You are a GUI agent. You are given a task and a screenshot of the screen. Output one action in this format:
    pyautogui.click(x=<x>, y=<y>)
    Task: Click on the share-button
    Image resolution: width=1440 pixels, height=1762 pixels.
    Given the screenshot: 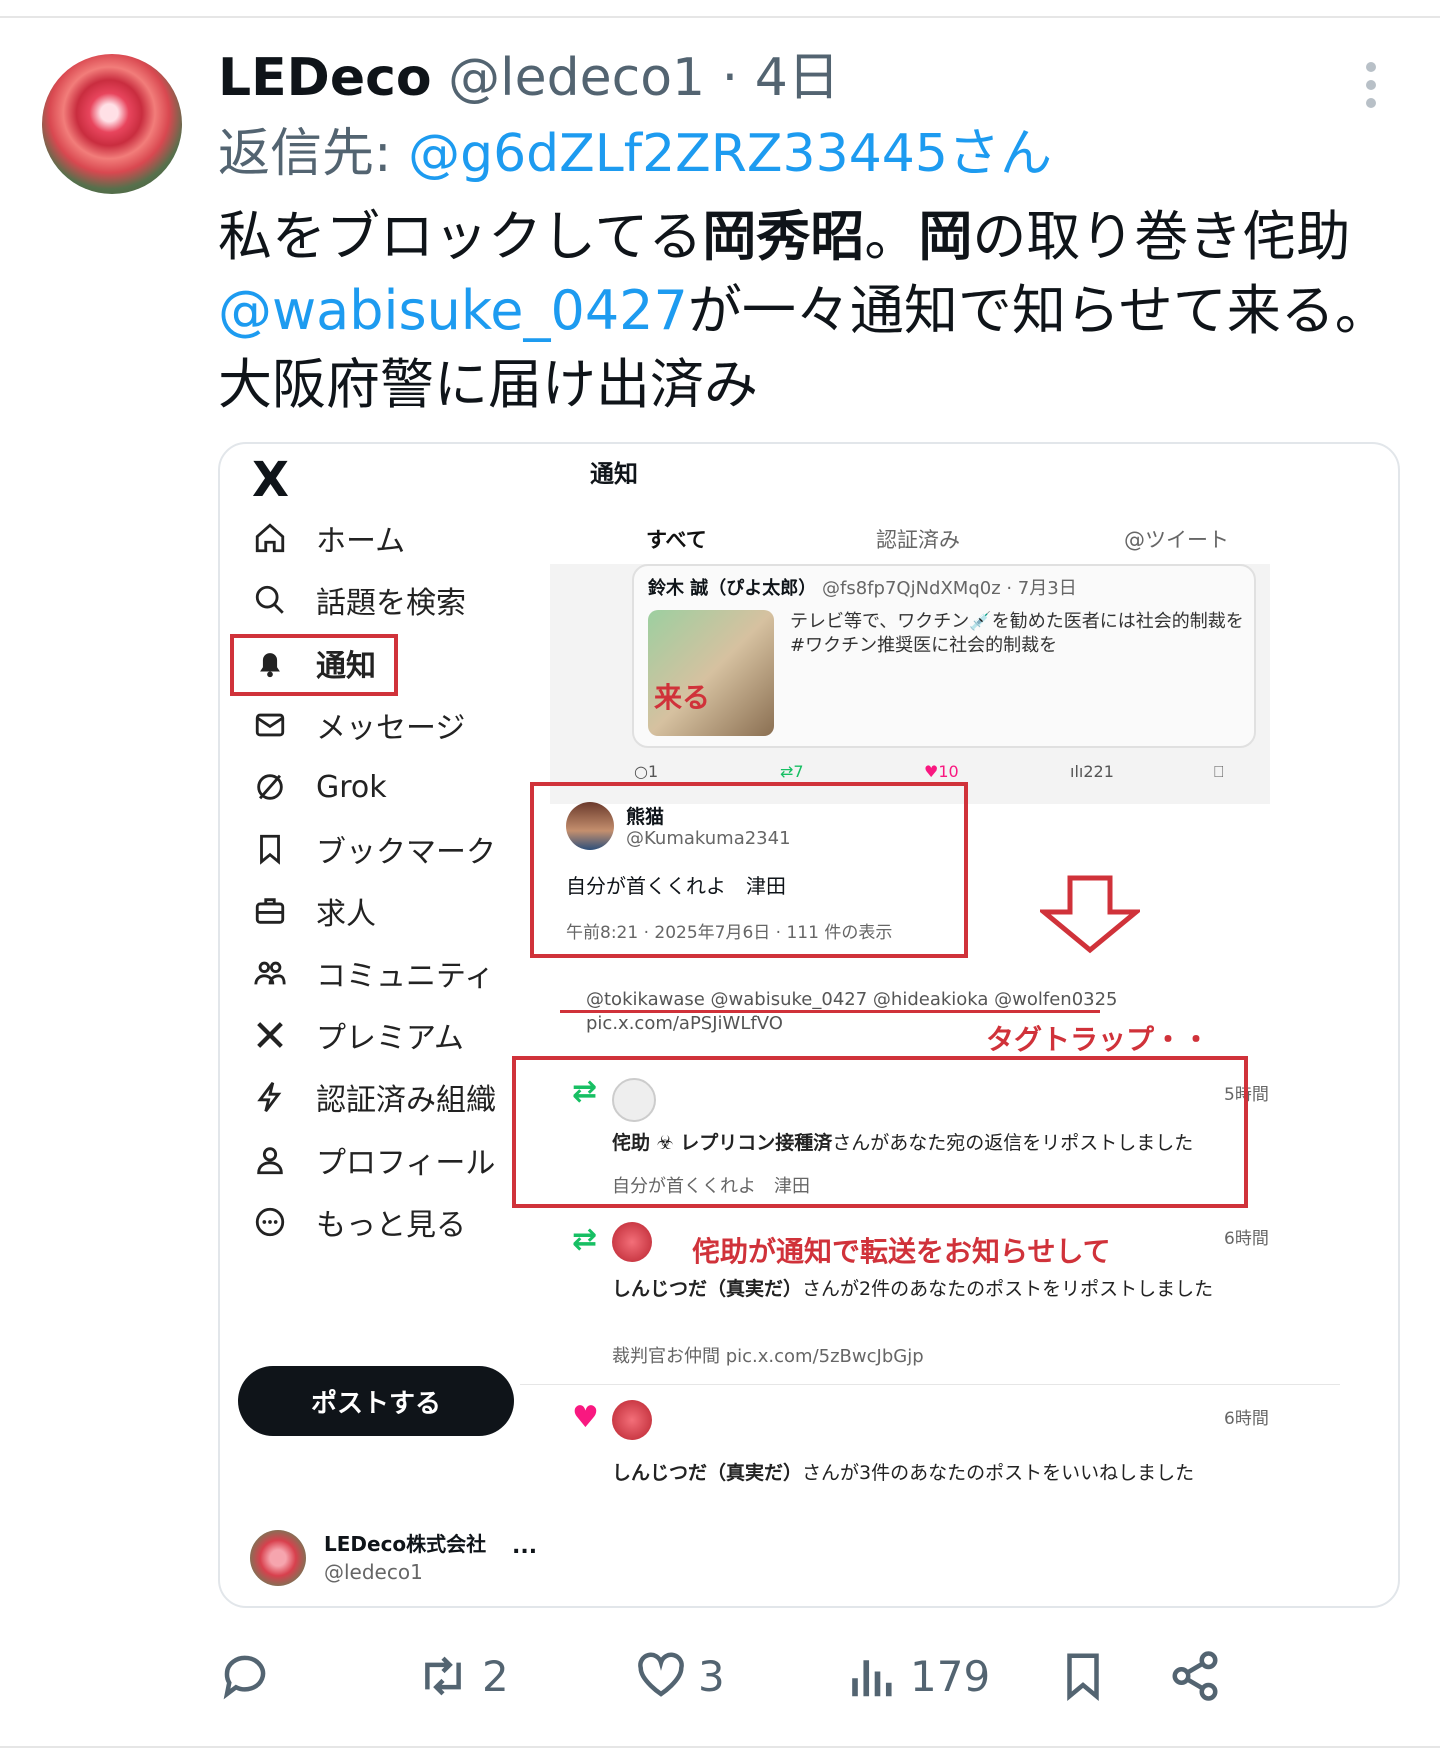 What is the action you would take?
    pyautogui.click(x=1195, y=1676)
    